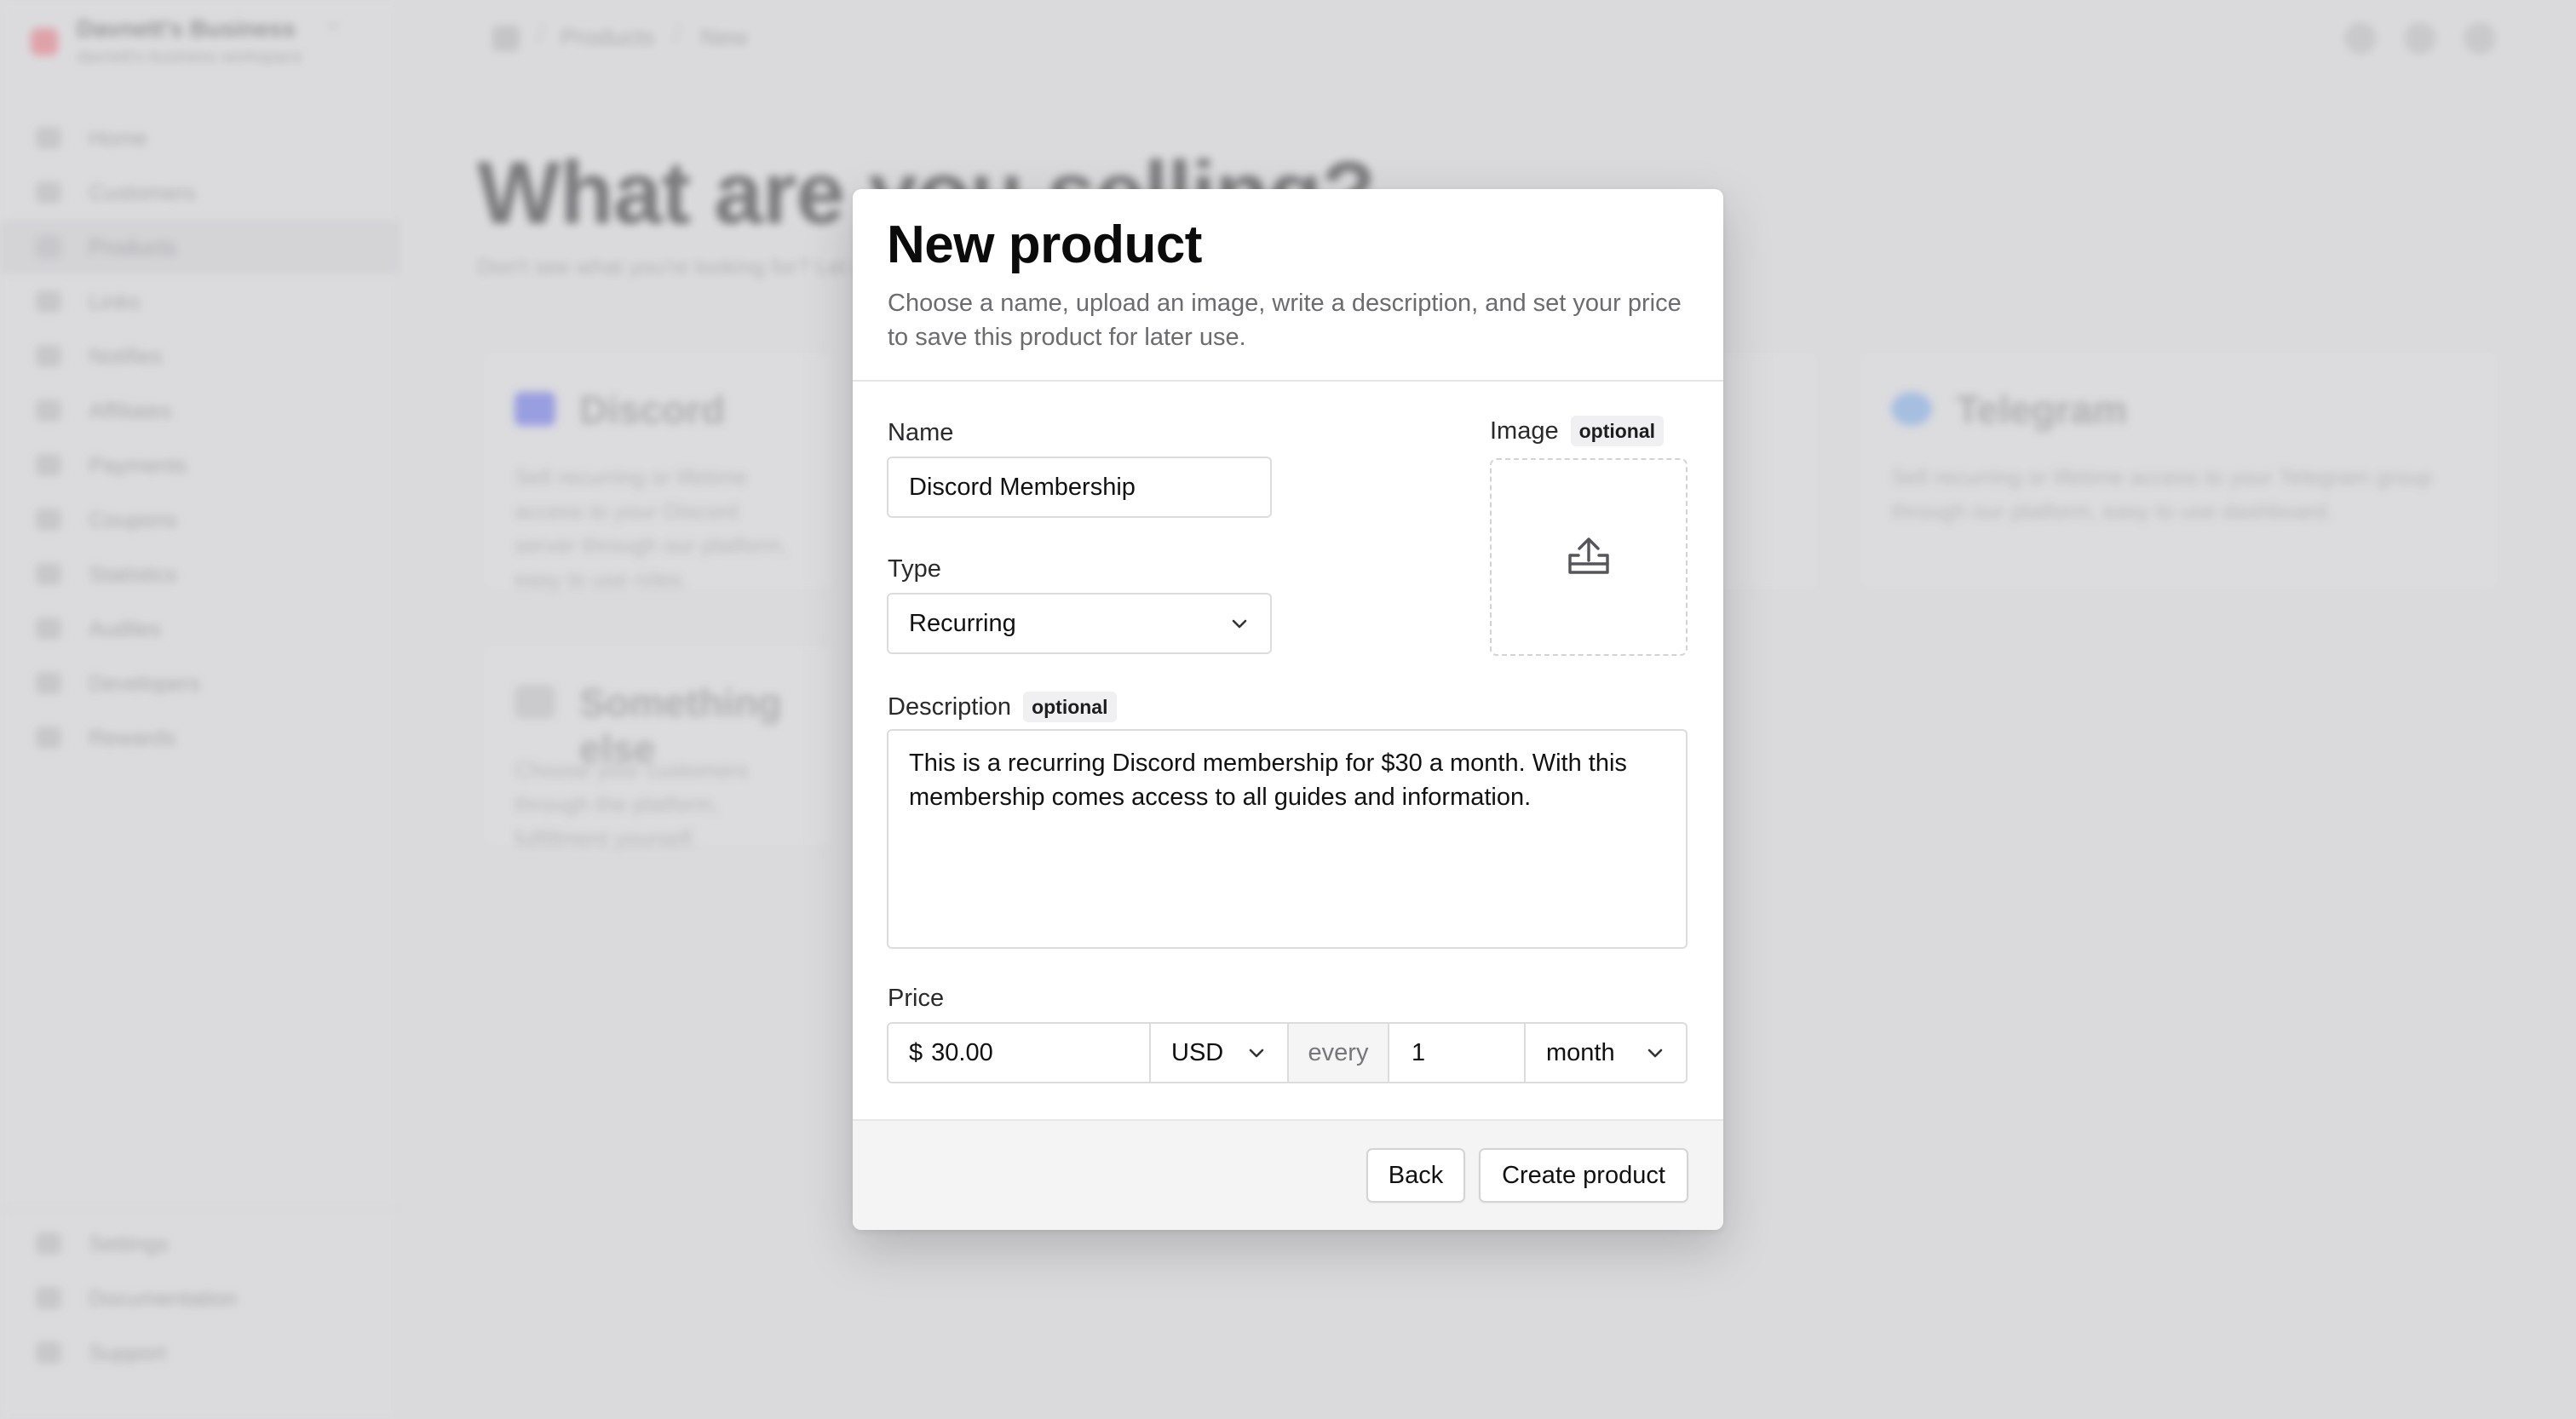  Describe the element at coordinates (1458, 1053) in the screenshot. I see `interval-count-input: 1` at that location.